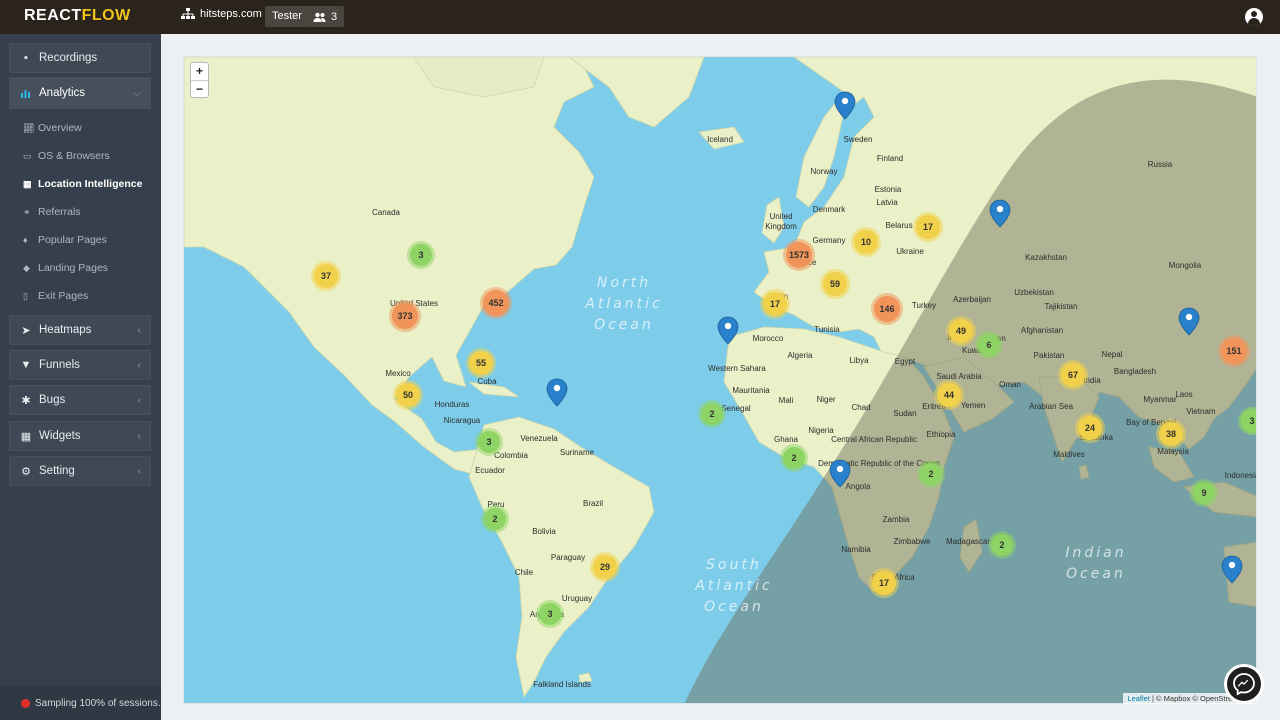  Describe the element at coordinates (52, 212) in the screenshot. I see `sidebar-subitem-referrals: ⚭ Referrals` at that location.